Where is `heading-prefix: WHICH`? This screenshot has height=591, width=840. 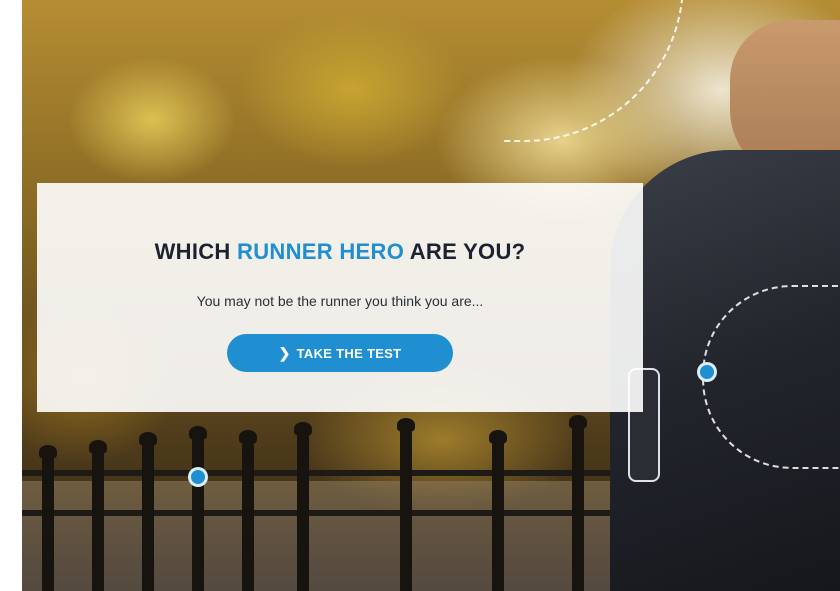
heading-prefix: WHICH is located at coordinates (196, 251).